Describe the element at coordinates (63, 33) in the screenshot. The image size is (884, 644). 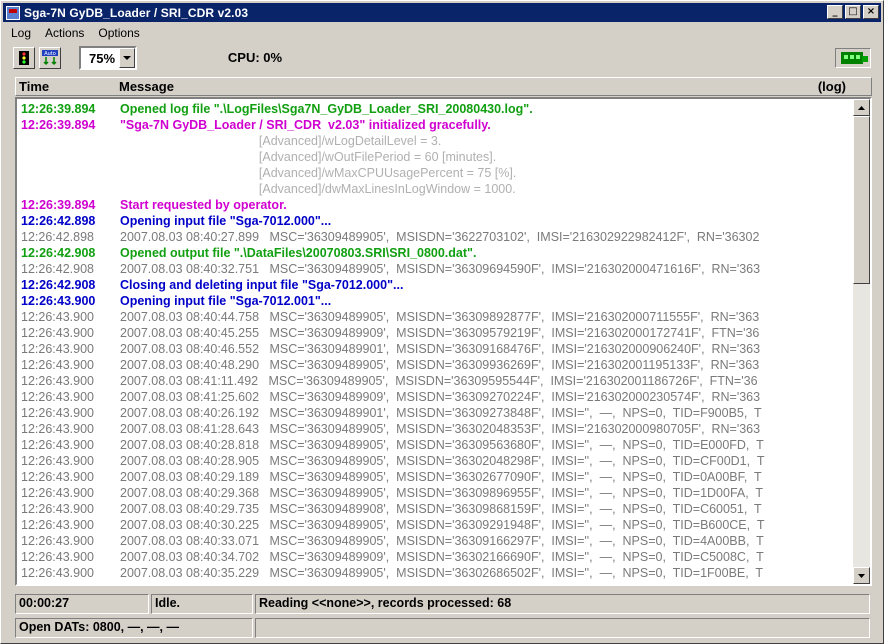
I see `menu-actions: Actions` at that location.